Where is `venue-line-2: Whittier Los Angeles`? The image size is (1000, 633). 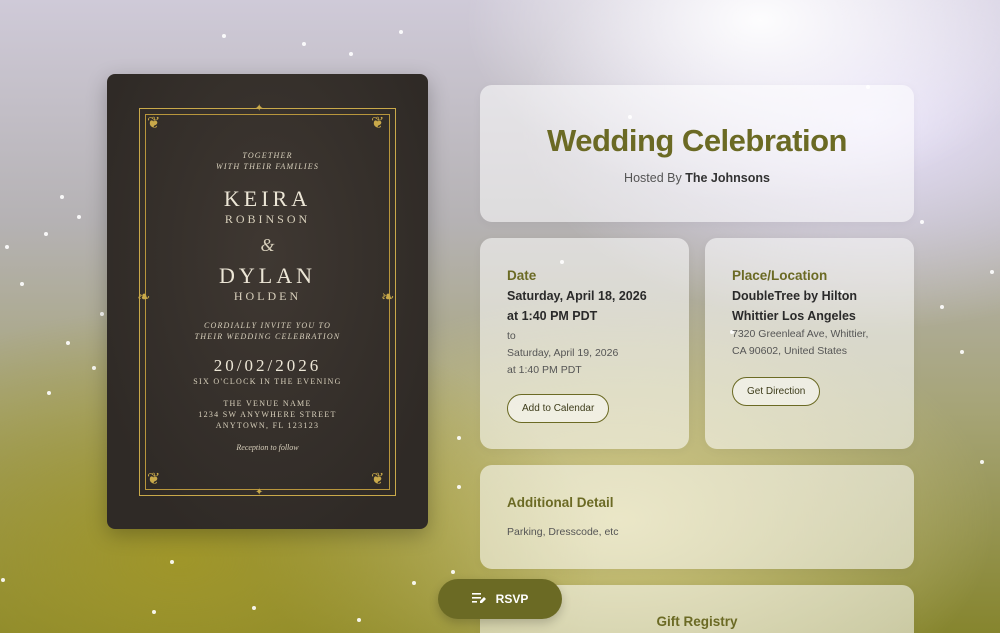 venue-line-2: Whittier Los Angeles is located at coordinates (794, 316).